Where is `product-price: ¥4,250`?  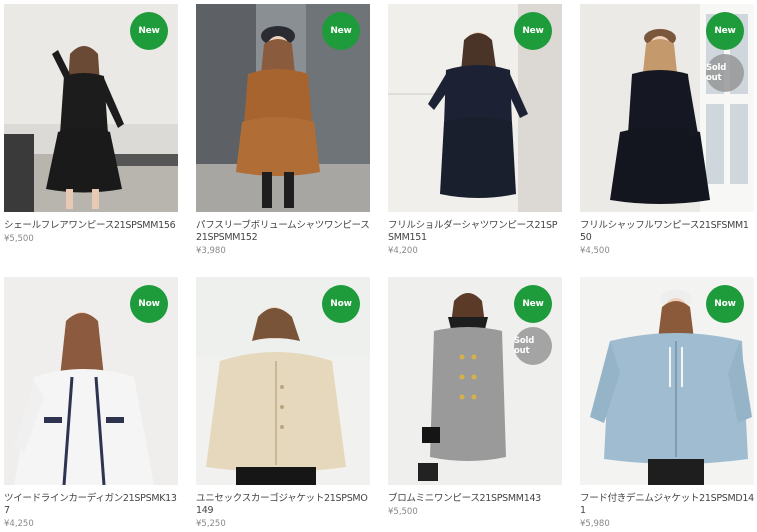
product-price: ¥4,250 is located at coordinates (19, 524).